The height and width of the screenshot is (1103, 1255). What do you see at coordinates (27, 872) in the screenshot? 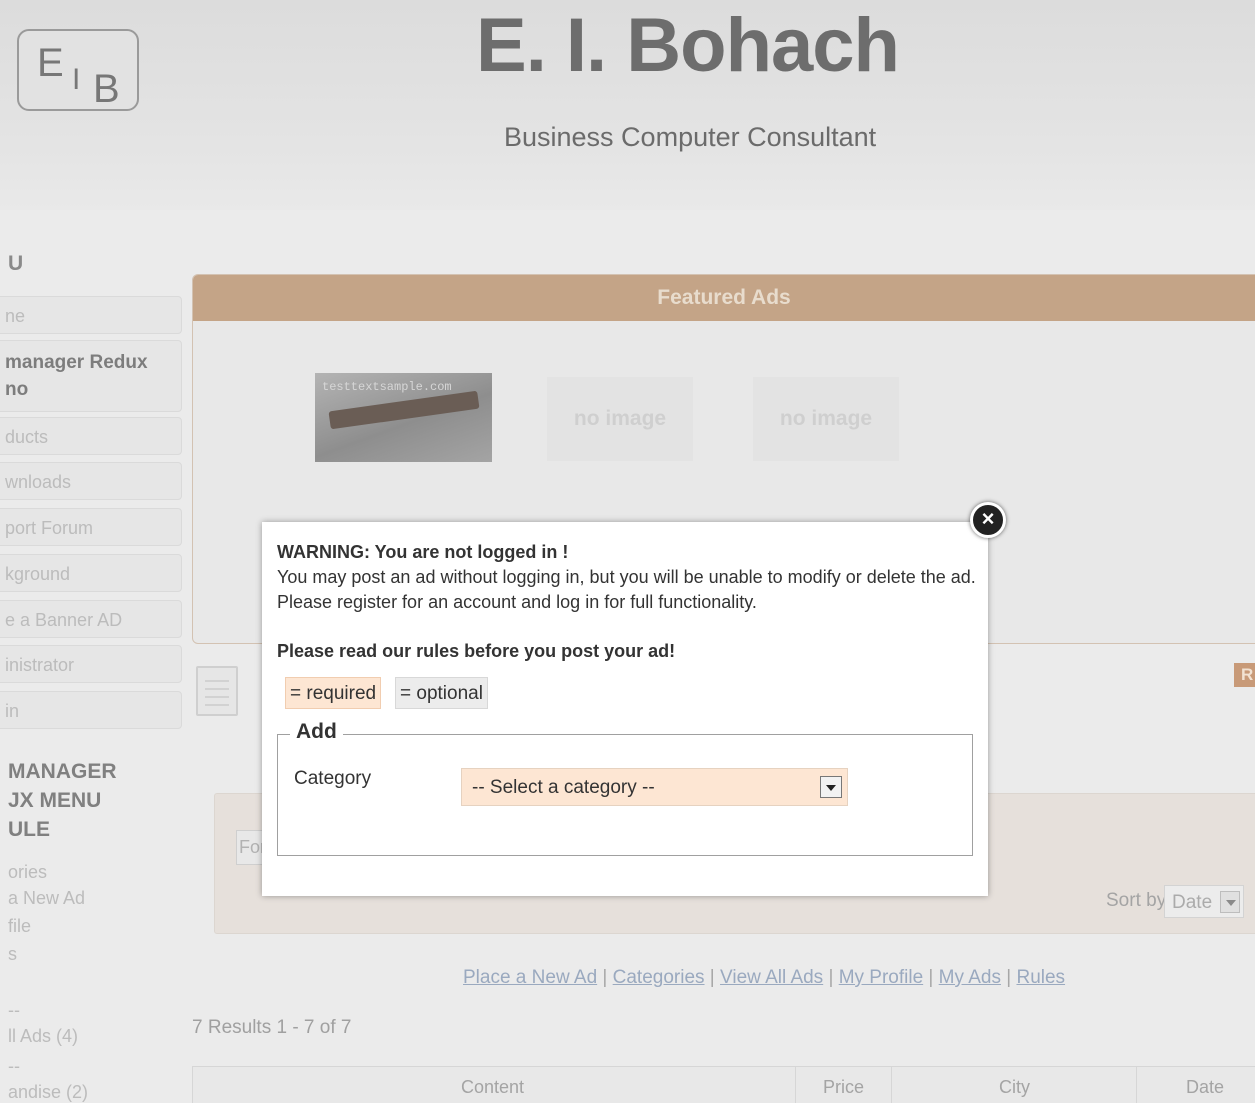
I see `sidebar-link-categories: ories` at bounding box center [27, 872].